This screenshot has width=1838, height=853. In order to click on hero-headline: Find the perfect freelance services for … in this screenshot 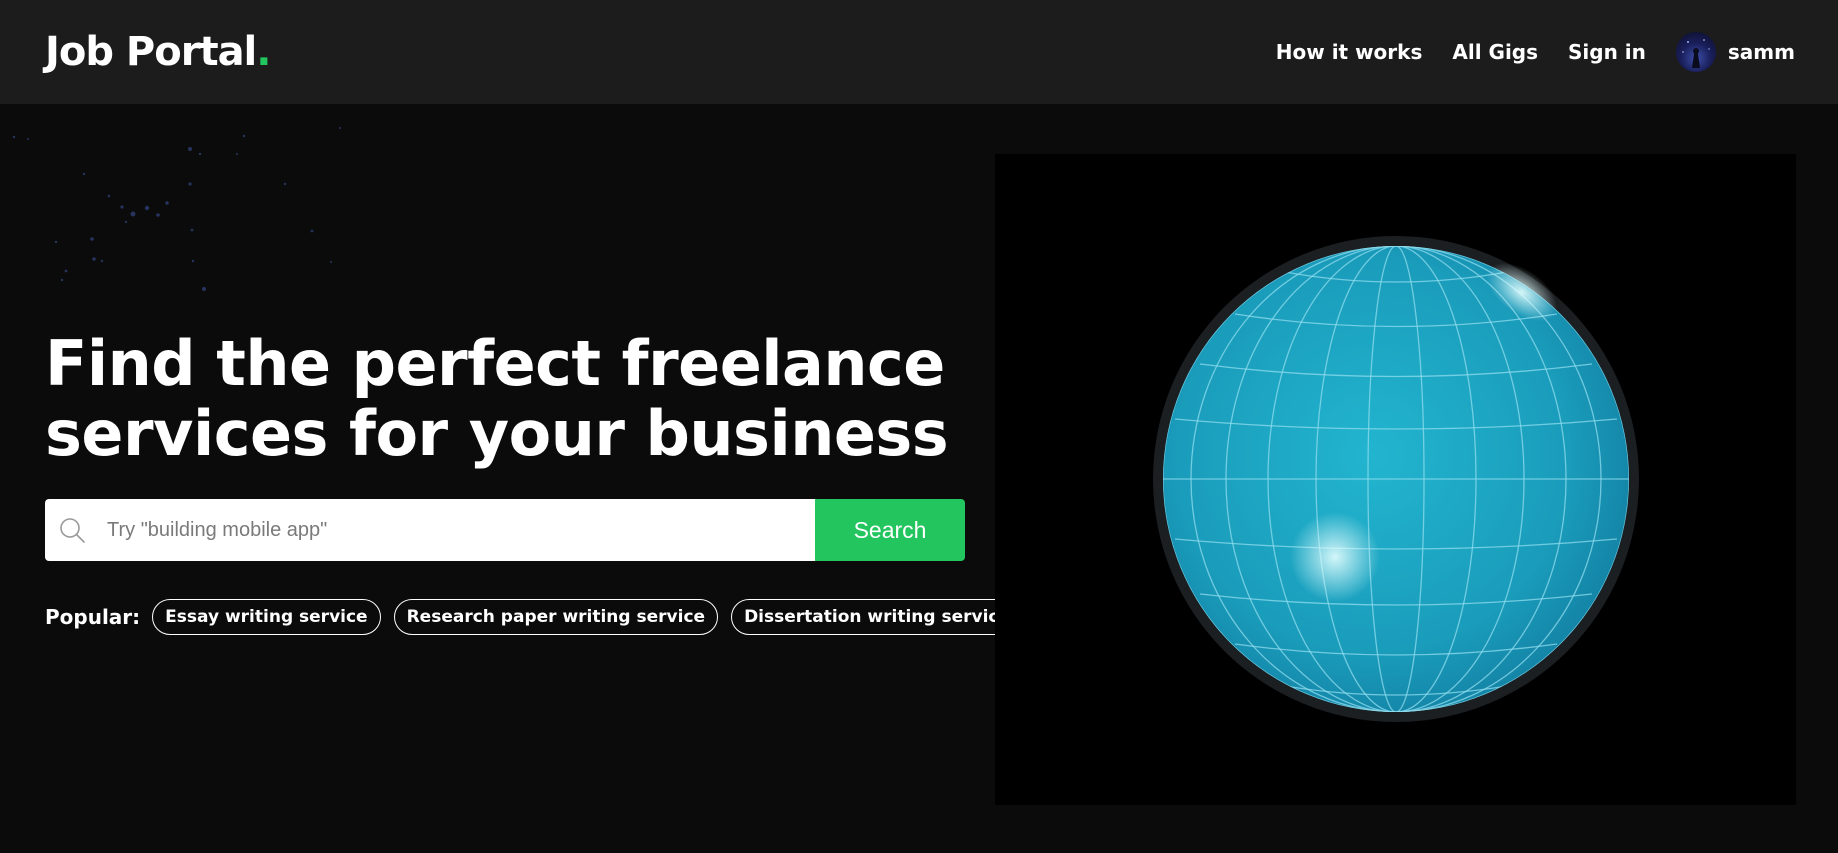, I will do `click(510, 399)`.